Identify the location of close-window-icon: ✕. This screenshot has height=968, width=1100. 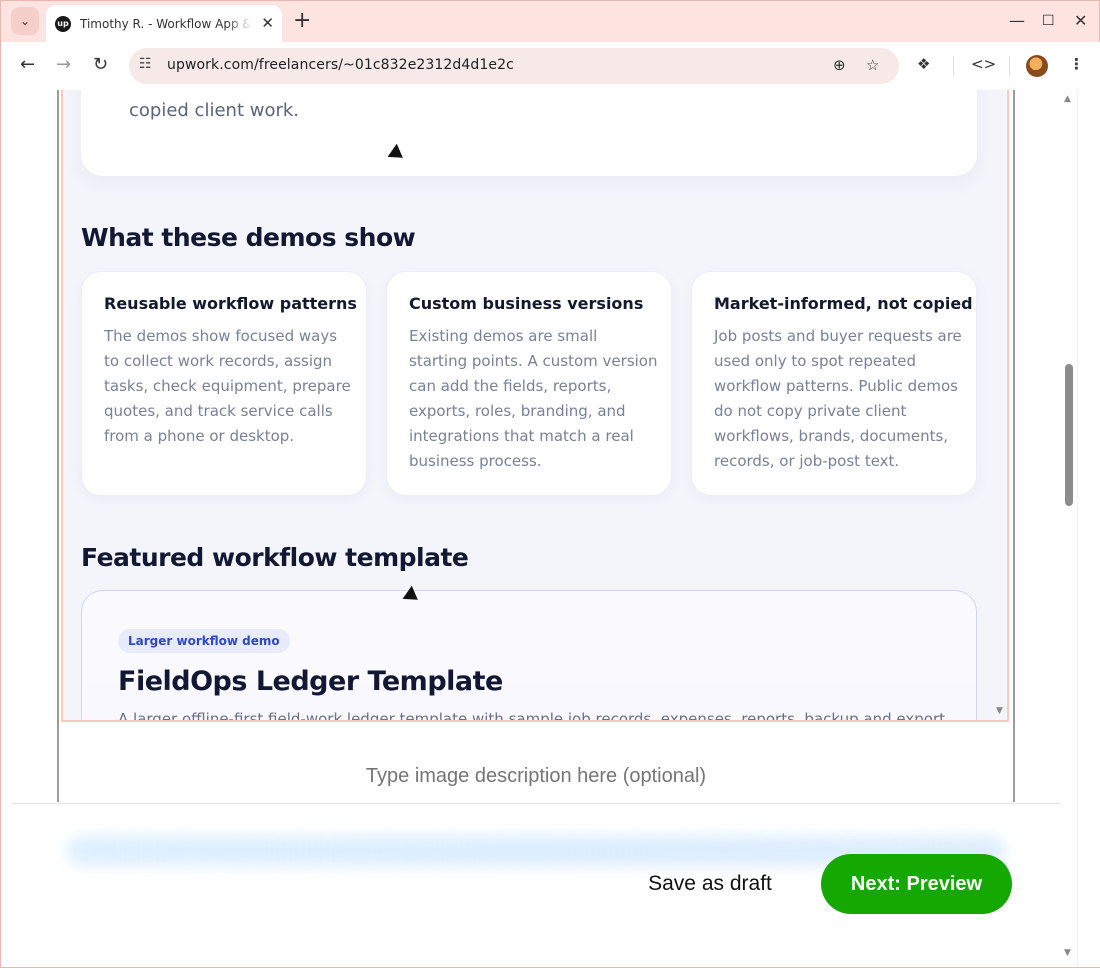
(1080, 21).